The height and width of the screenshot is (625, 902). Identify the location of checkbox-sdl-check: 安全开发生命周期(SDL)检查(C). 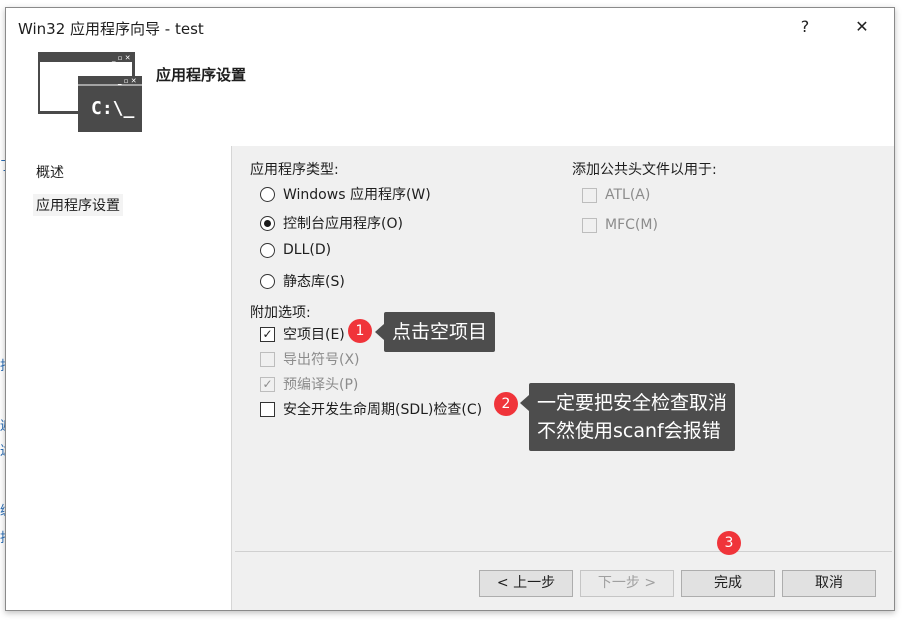
(371, 409).